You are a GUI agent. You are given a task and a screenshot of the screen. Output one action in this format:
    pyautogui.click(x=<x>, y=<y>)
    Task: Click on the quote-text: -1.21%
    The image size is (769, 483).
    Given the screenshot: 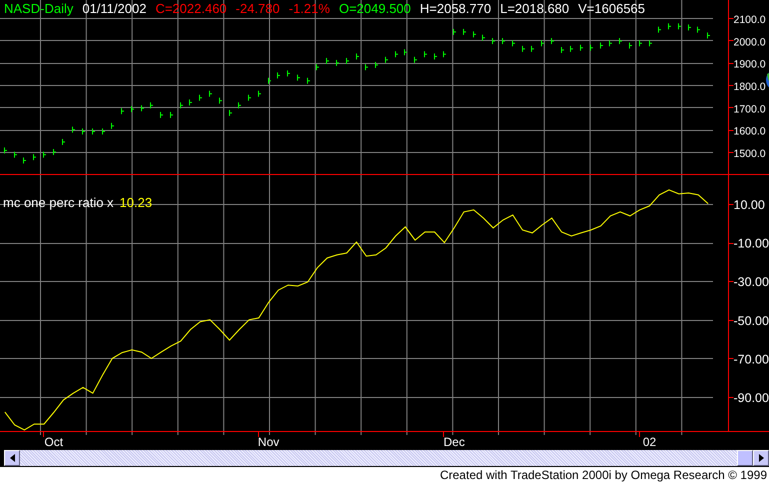 What is the action you would take?
    pyautogui.click(x=309, y=8)
    